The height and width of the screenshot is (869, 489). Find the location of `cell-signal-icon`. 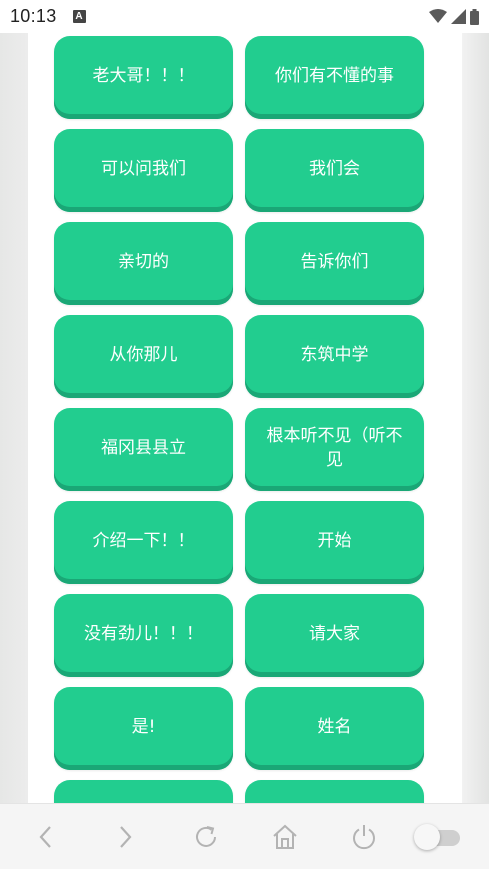

cell-signal-icon is located at coordinates (458, 16).